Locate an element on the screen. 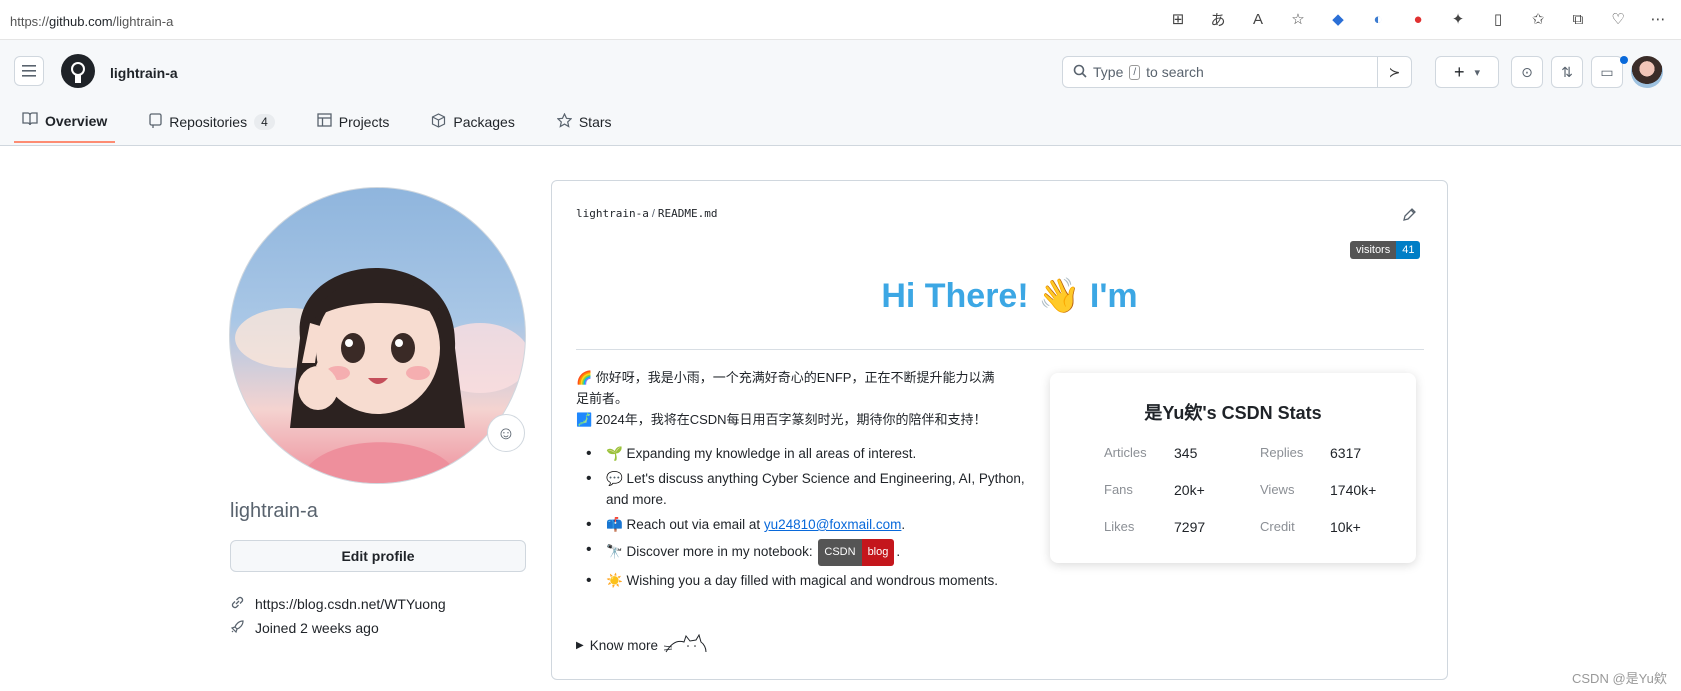  pull-requests-button: ⇅ is located at coordinates (1567, 72).